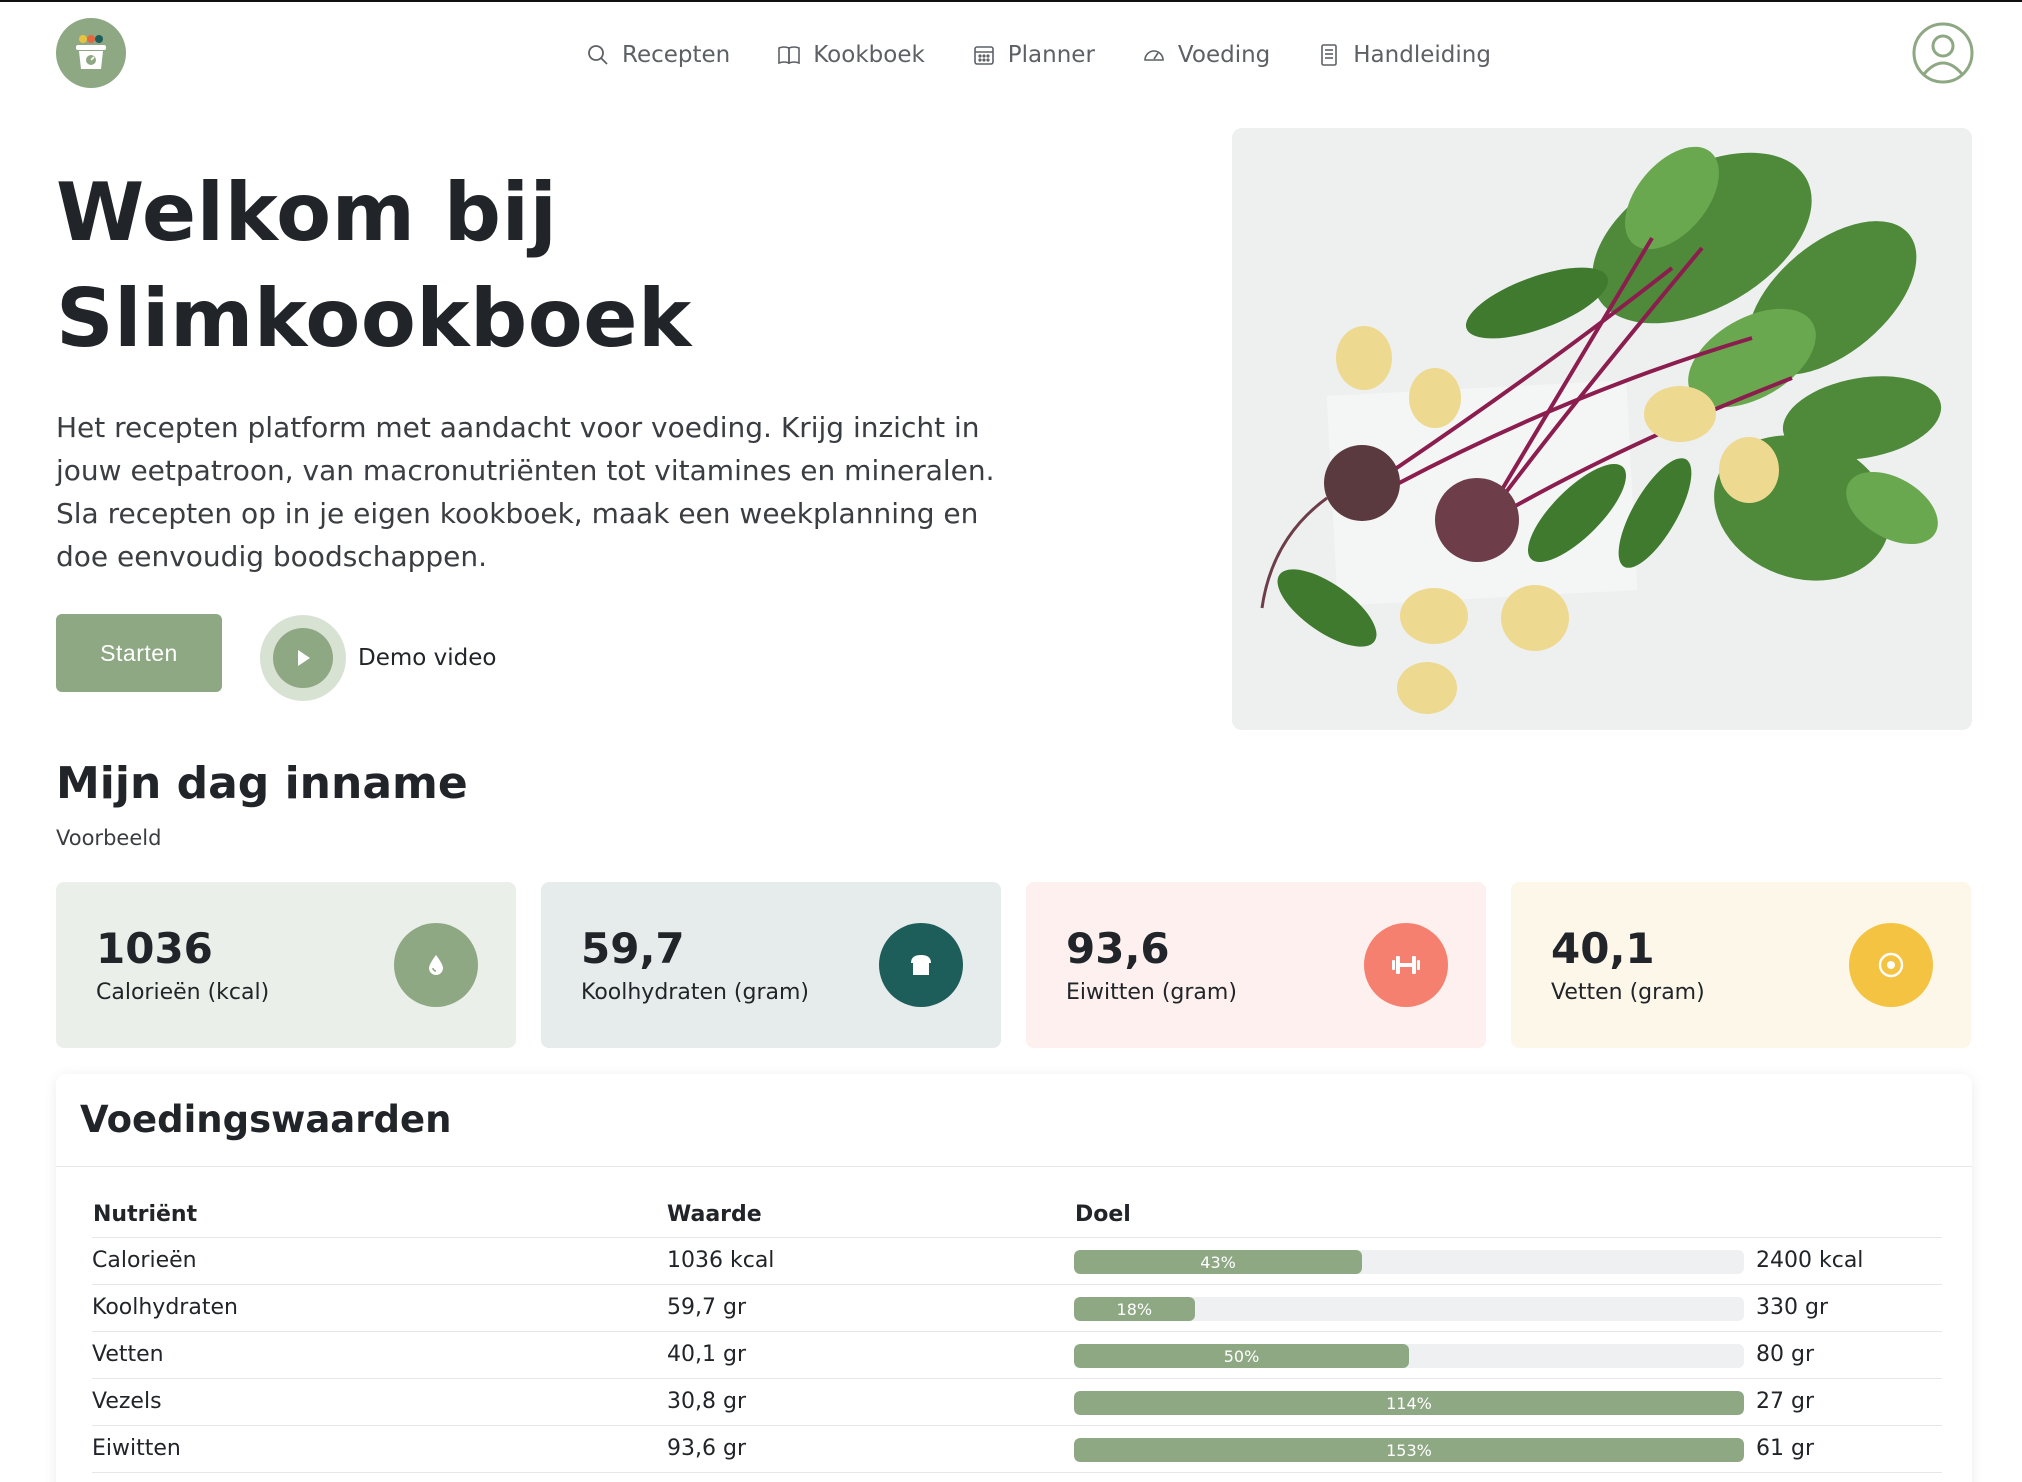 The height and width of the screenshot is (1482, 2022). I want to click on stat-card-protein: 93,6 Eiwitten (gram), so click(1256, 965).